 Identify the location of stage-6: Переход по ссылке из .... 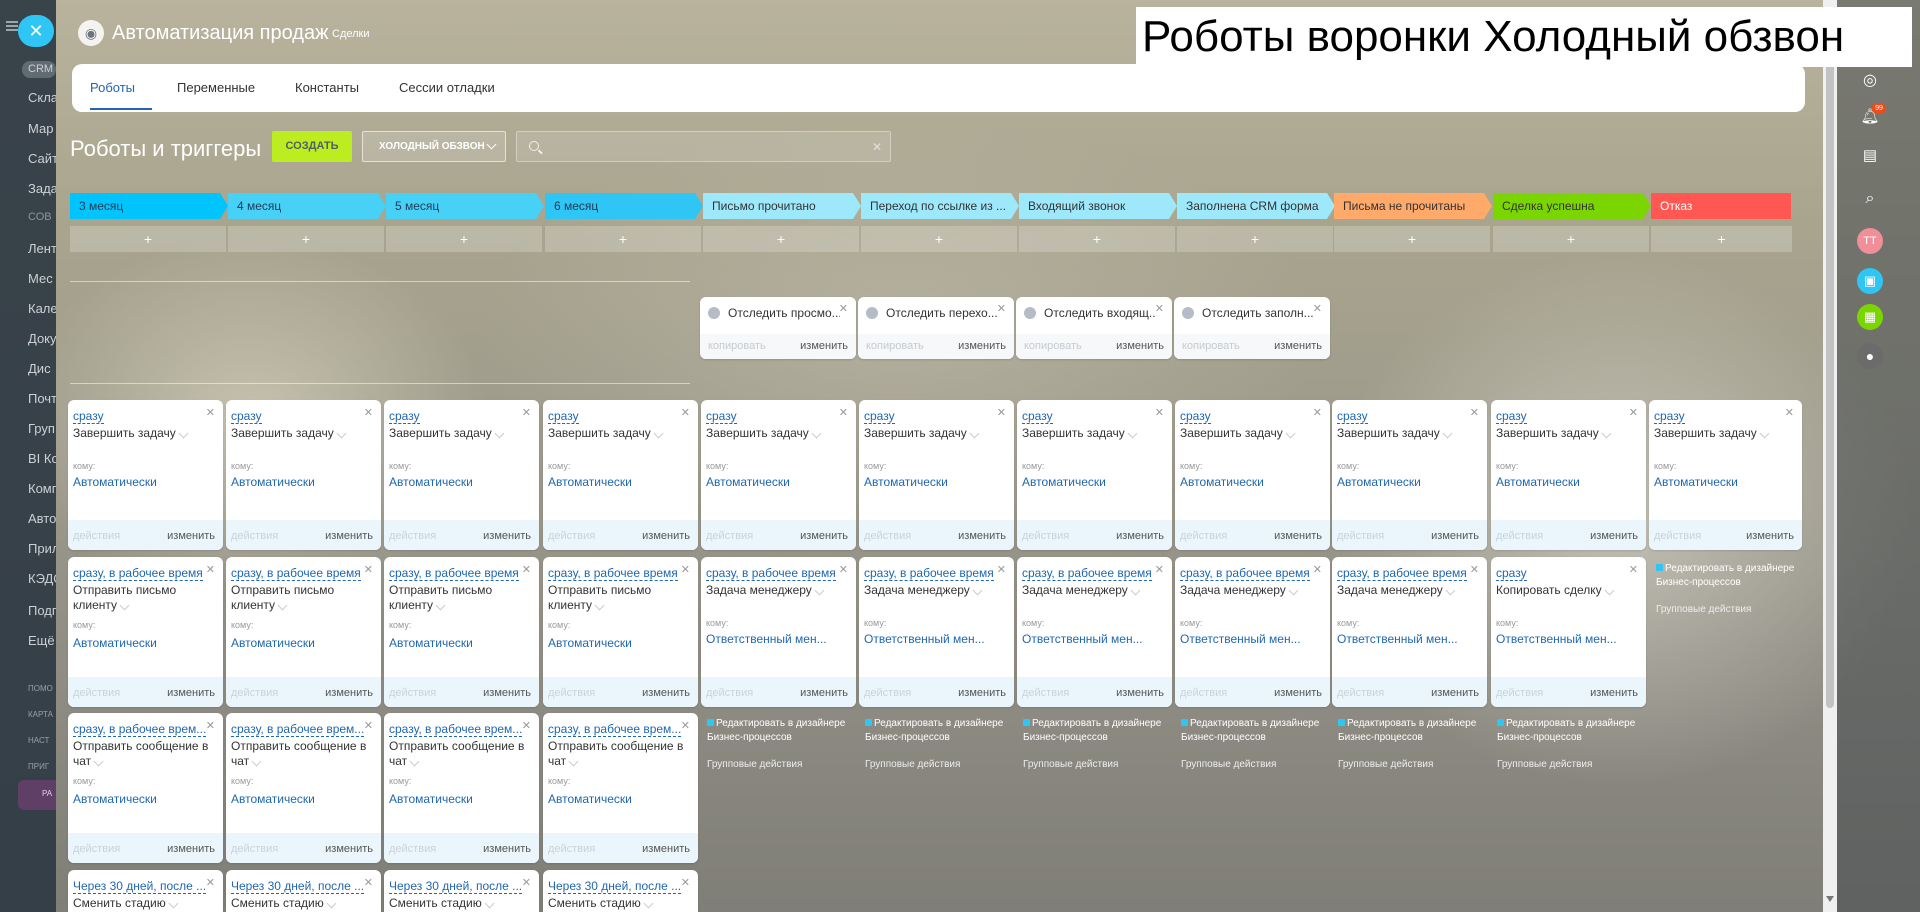
(936, 206).